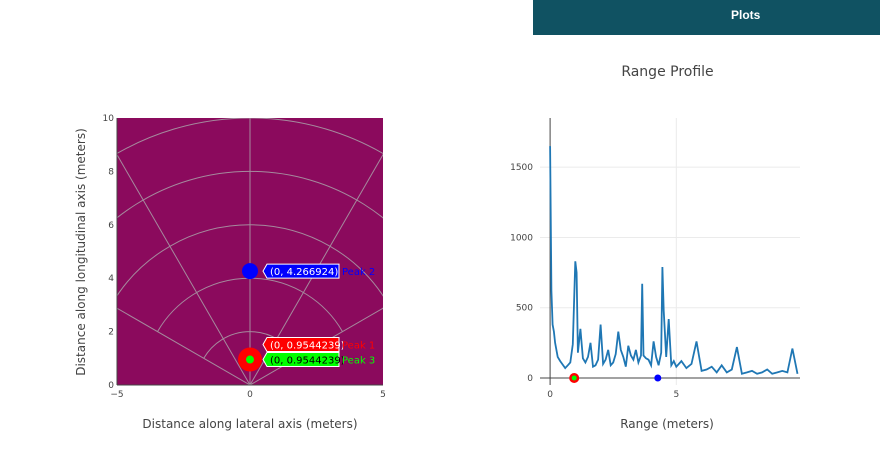 The width and height of the screenshot is (880, 471). I want to click on range-profile-title: Range Profile, so click(667, 72).